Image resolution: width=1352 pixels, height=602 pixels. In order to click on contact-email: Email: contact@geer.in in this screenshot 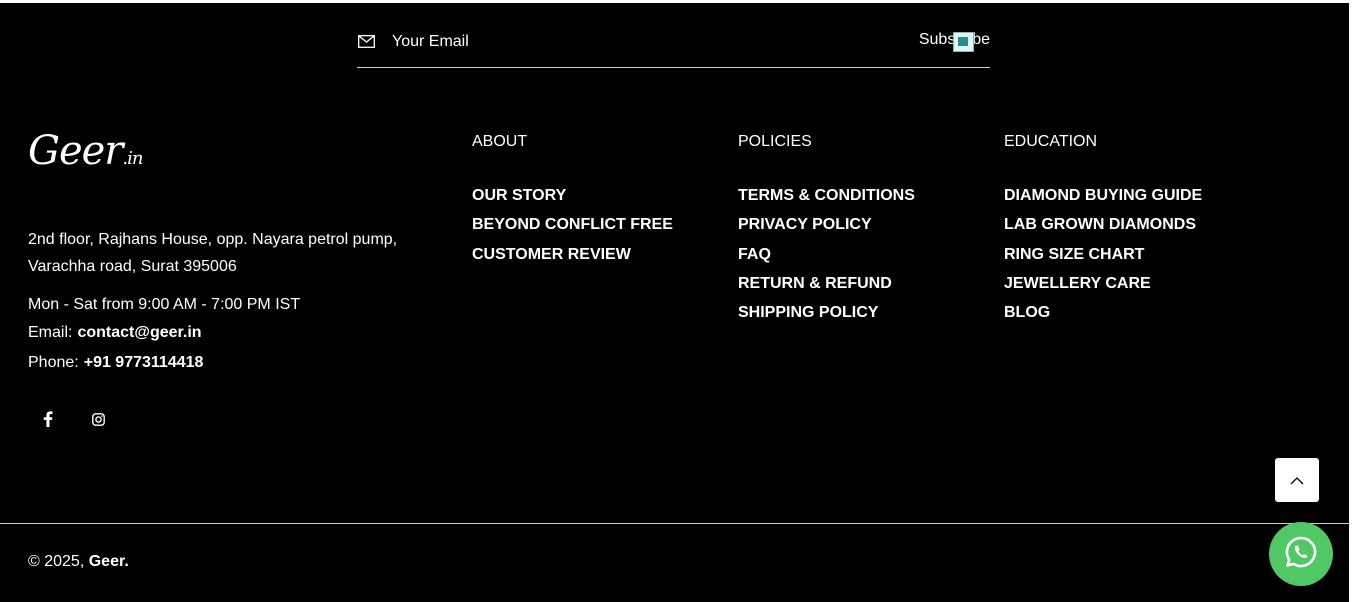, I will do `click(115, 333)`.